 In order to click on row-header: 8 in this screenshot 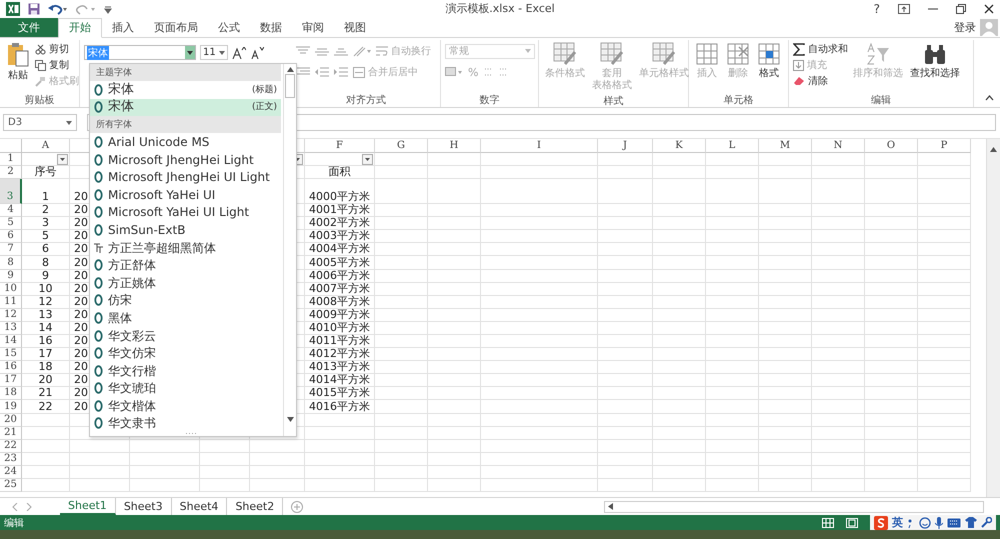, I will do `click(11, 263)`.